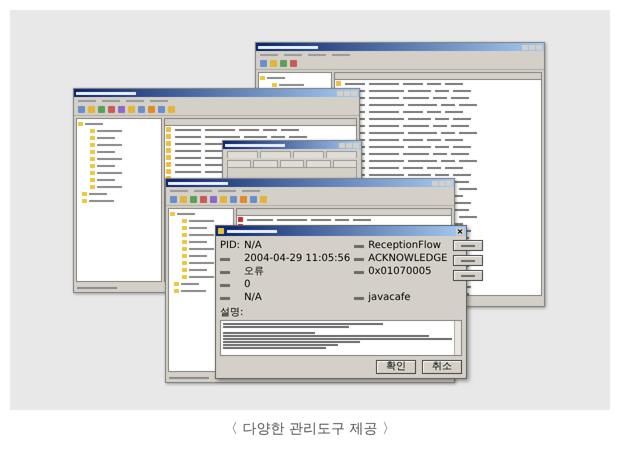 This screenshot has height=450, width=620. I want to click on description-label: 설명:, so click(231, 313).